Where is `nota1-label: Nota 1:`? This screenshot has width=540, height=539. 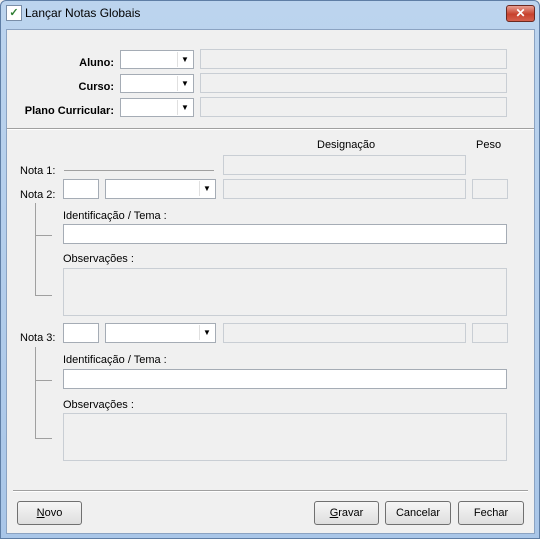
nota1-label: Nota 1: is located at coordinates (38, 171).